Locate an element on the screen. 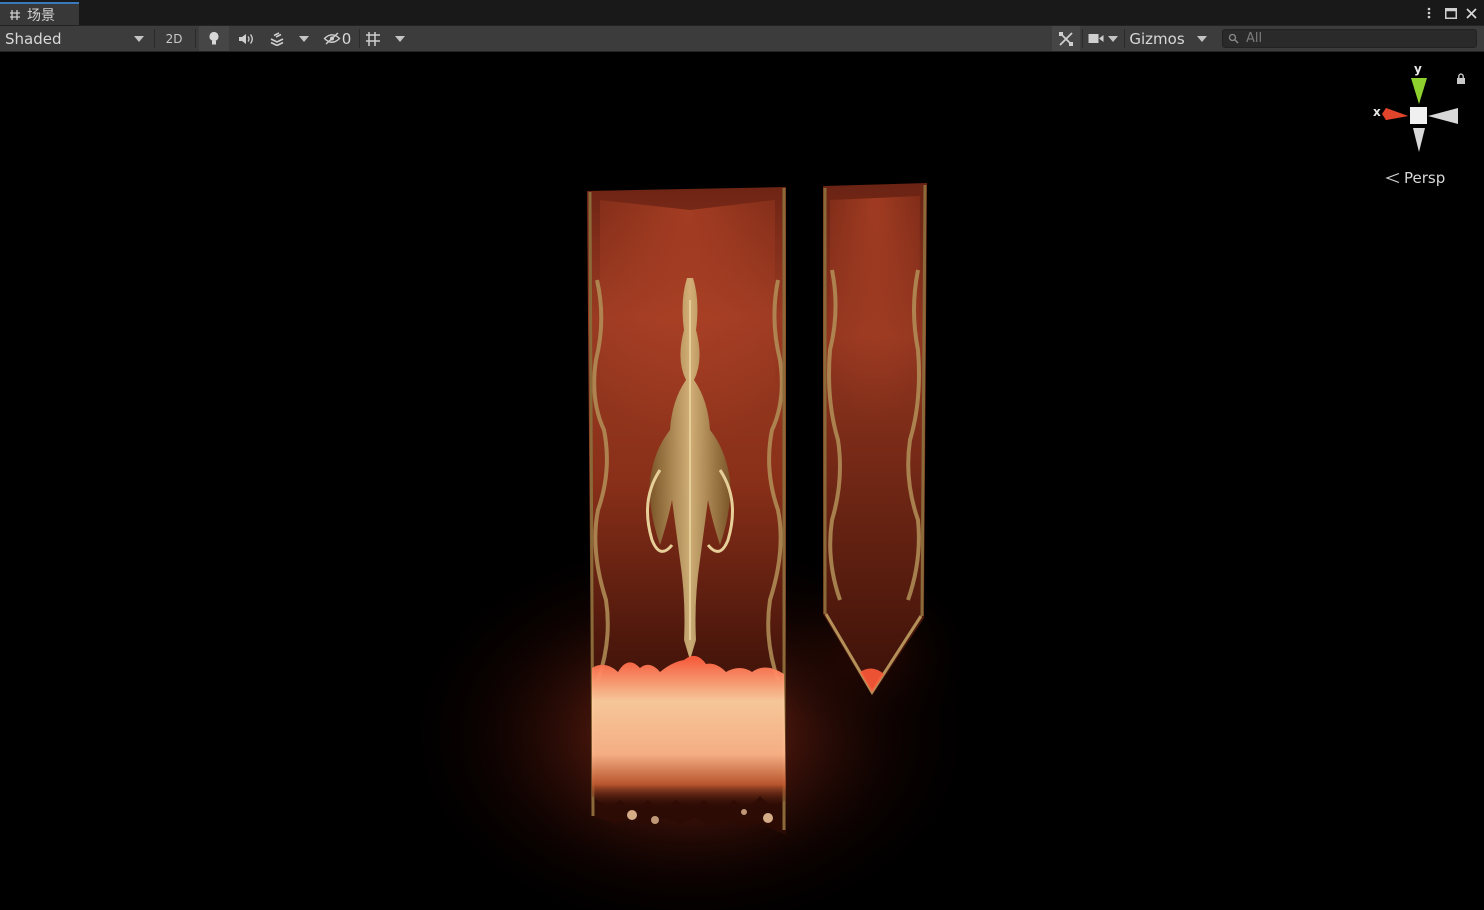  axis-y-label: y is located at coordinates (1418, 69).